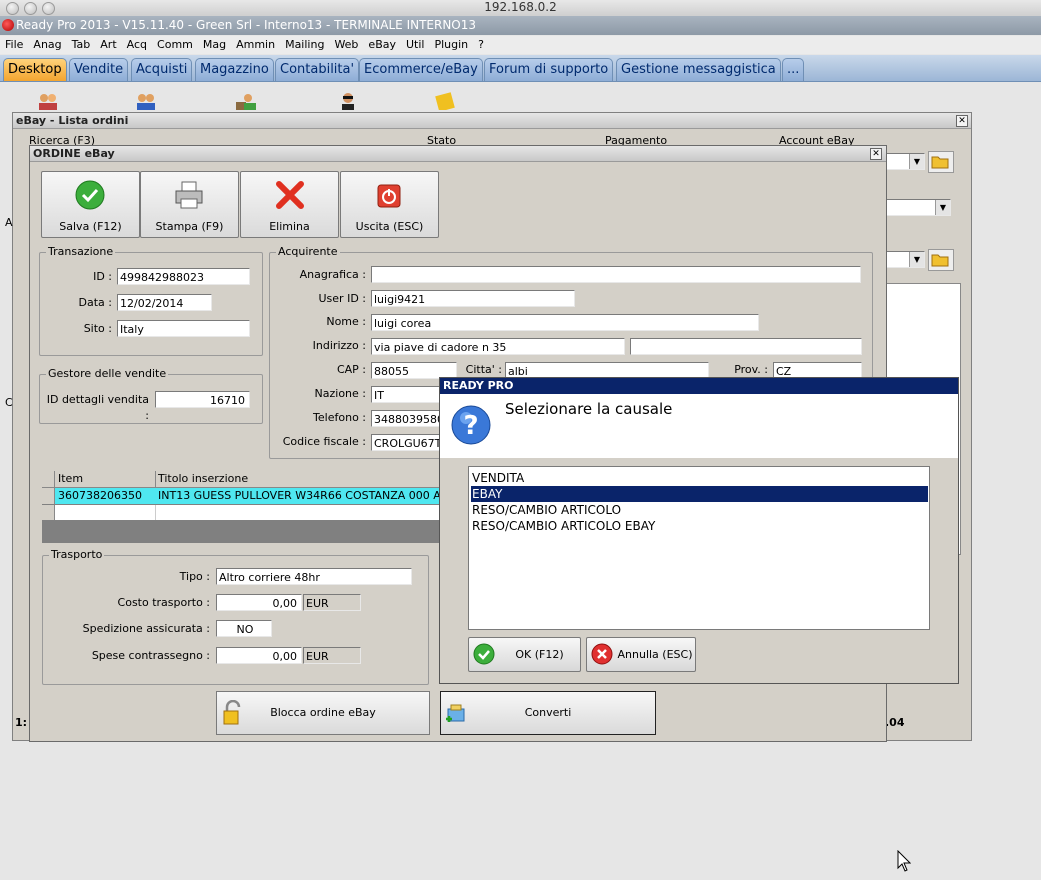 This screenshot has height=880, width=1041. What do you see at coordinates (895, 722) in the screenshot?
I see `footer-total: .04` at bounding box center [895, 722].